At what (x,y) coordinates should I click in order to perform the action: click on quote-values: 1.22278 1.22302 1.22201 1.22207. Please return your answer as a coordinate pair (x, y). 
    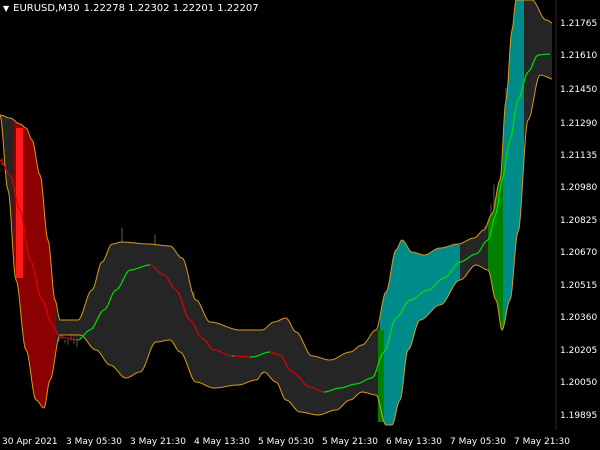
    Looking at the image, I should click on (171, 8).